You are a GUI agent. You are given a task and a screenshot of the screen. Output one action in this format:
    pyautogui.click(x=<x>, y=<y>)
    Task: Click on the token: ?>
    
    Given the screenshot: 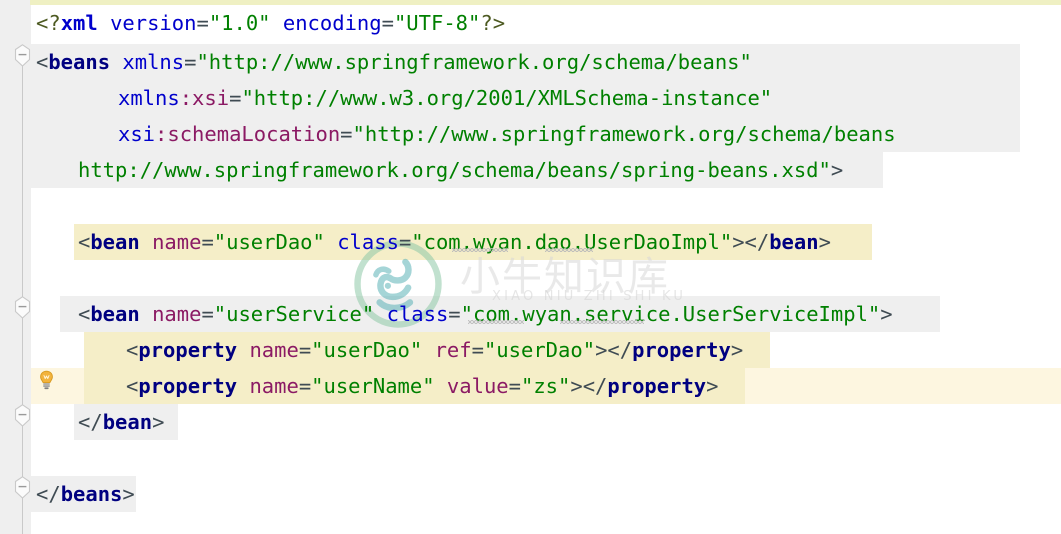 What is the action you would take?
    pyautogui.click(x=493, y=23)
    